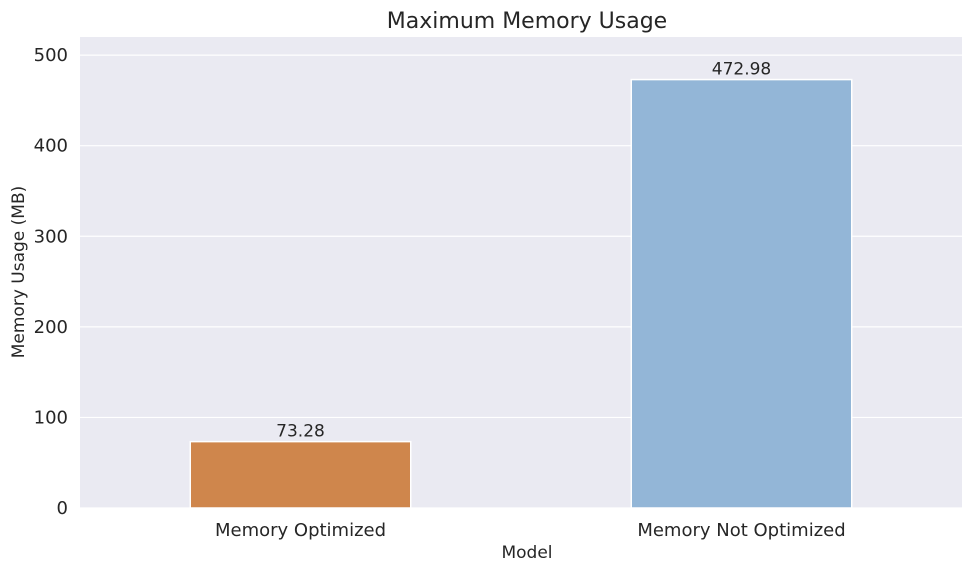 The height and width of the screenshot is (573, 973). I want to click on x-tick-label: Memory Not Optimized, so click(741, 530).